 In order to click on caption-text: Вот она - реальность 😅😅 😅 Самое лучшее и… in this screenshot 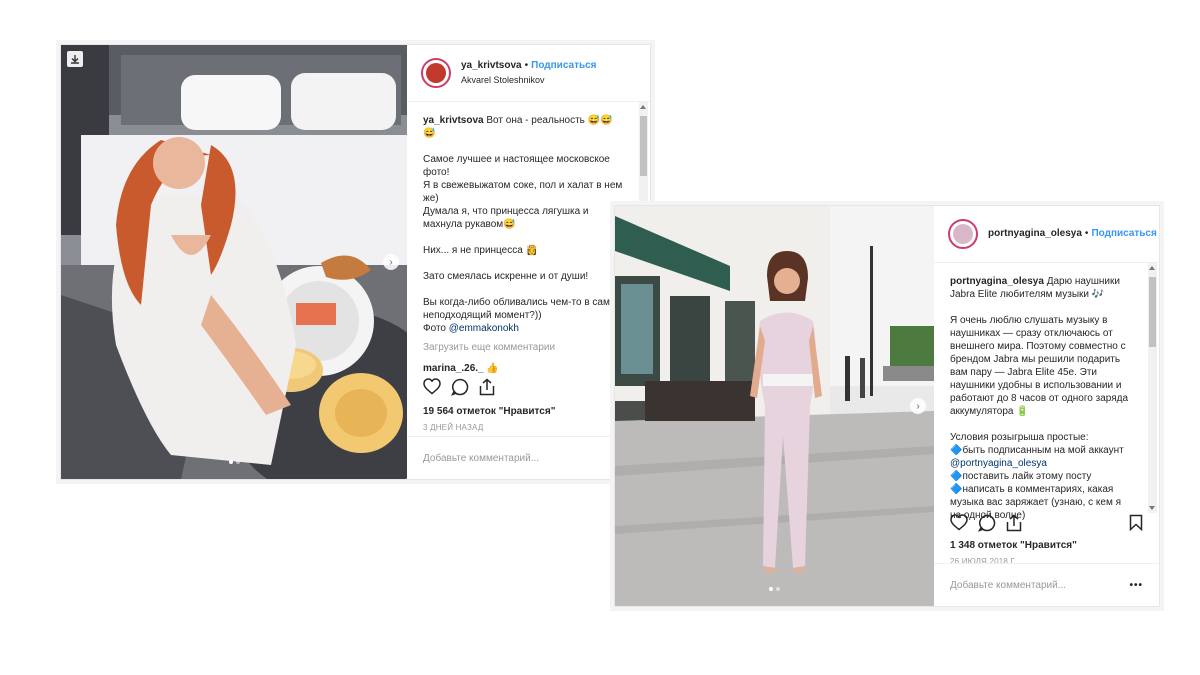, I will do `click(523, 224)`.